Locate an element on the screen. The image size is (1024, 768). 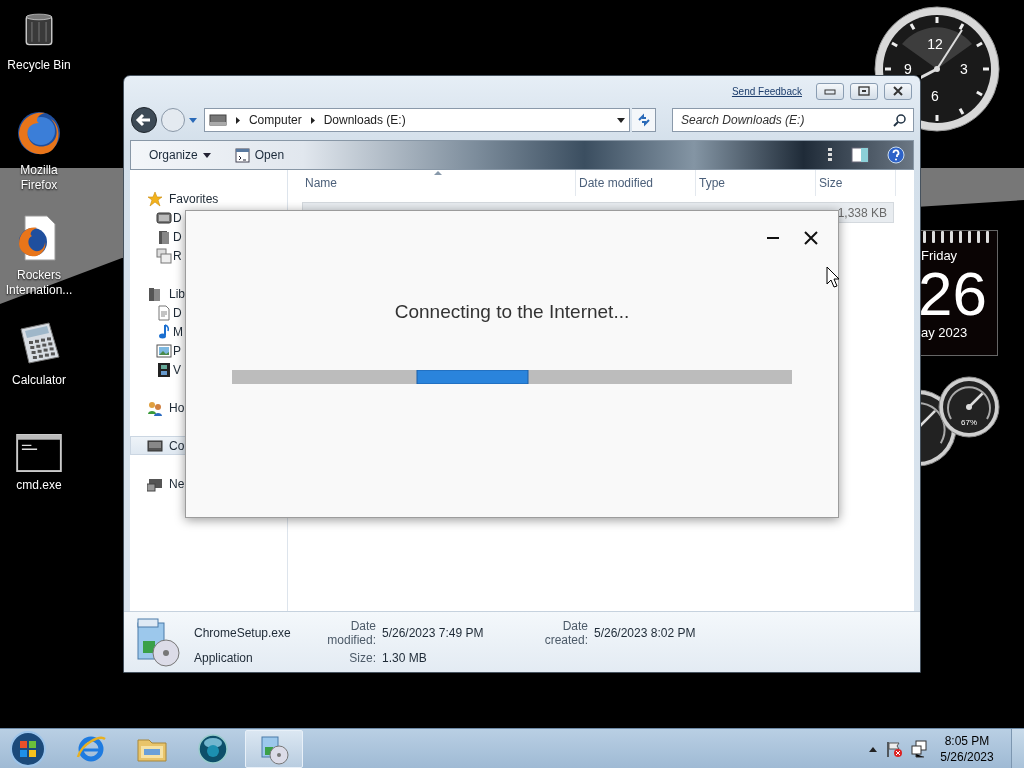
address-bar: Computer Downloads (E:) is located at coordinates (417, 120).